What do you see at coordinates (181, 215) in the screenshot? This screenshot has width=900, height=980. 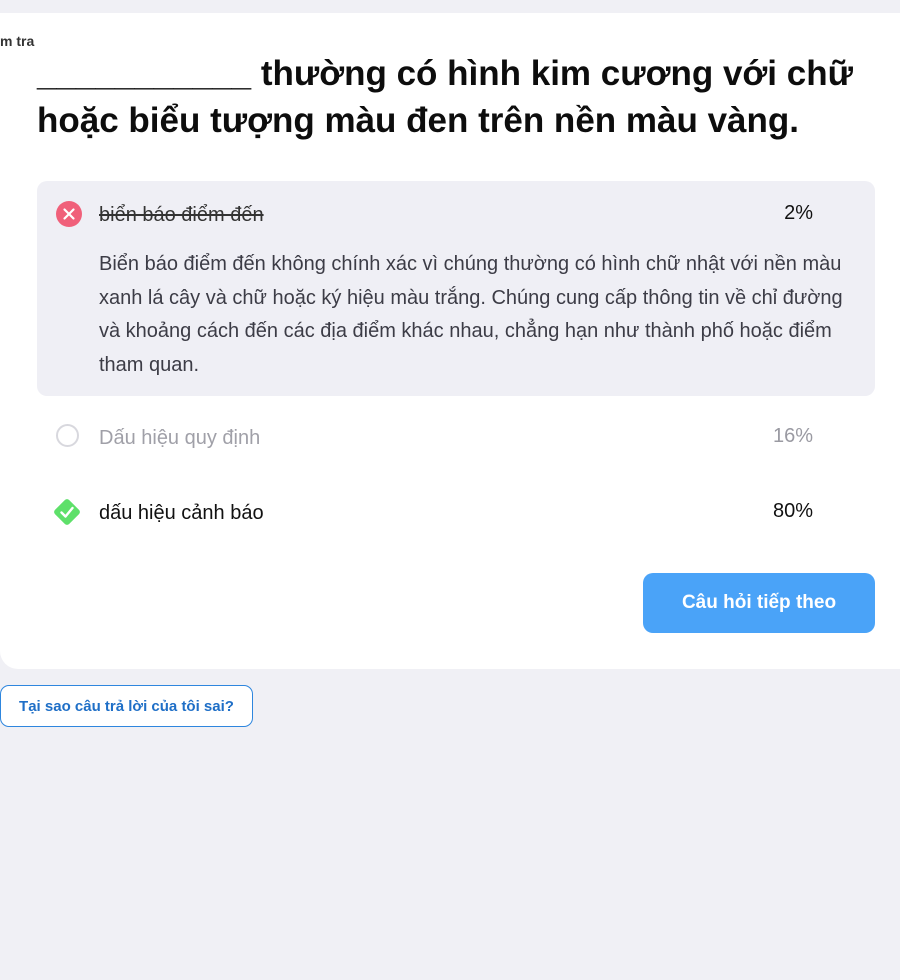 I see `answer-label: biển báo điểm đến` at bounding box center [181, 215].